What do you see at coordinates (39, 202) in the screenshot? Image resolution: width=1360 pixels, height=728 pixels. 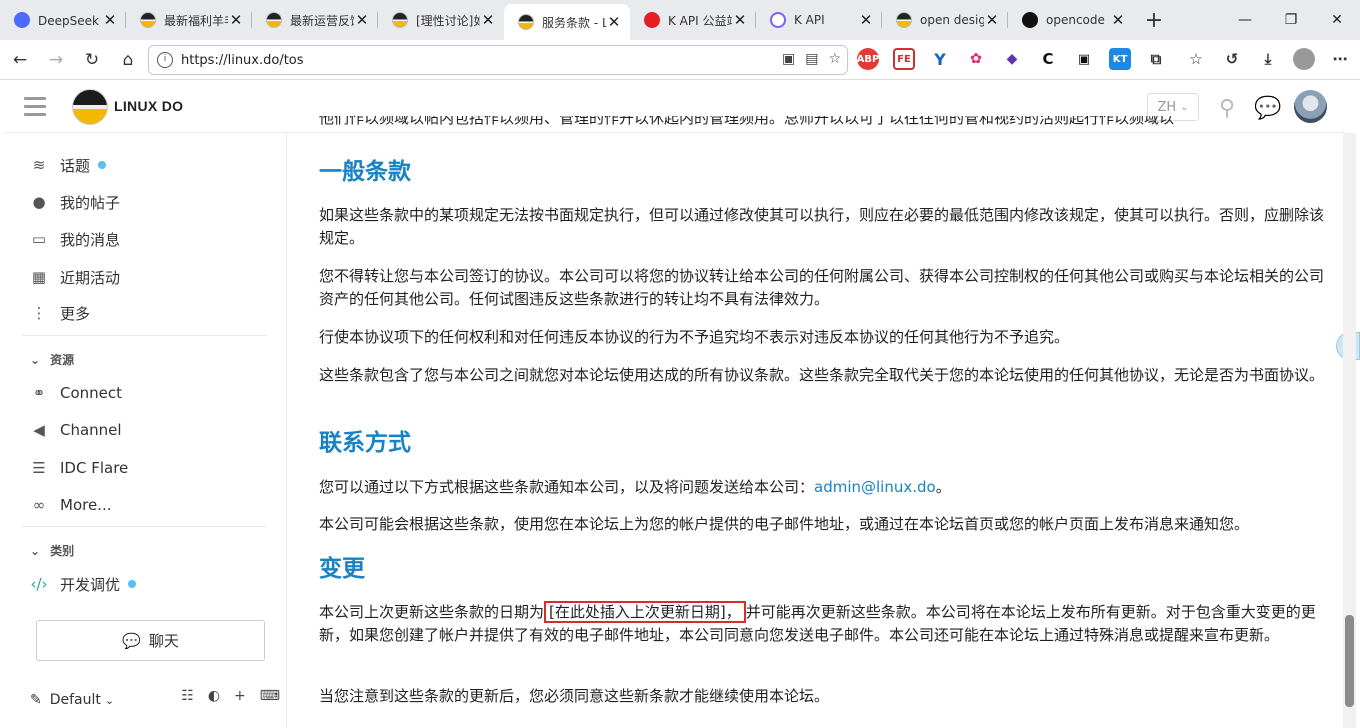 I see `user-icon: ●` at bounding box center [39, 202].